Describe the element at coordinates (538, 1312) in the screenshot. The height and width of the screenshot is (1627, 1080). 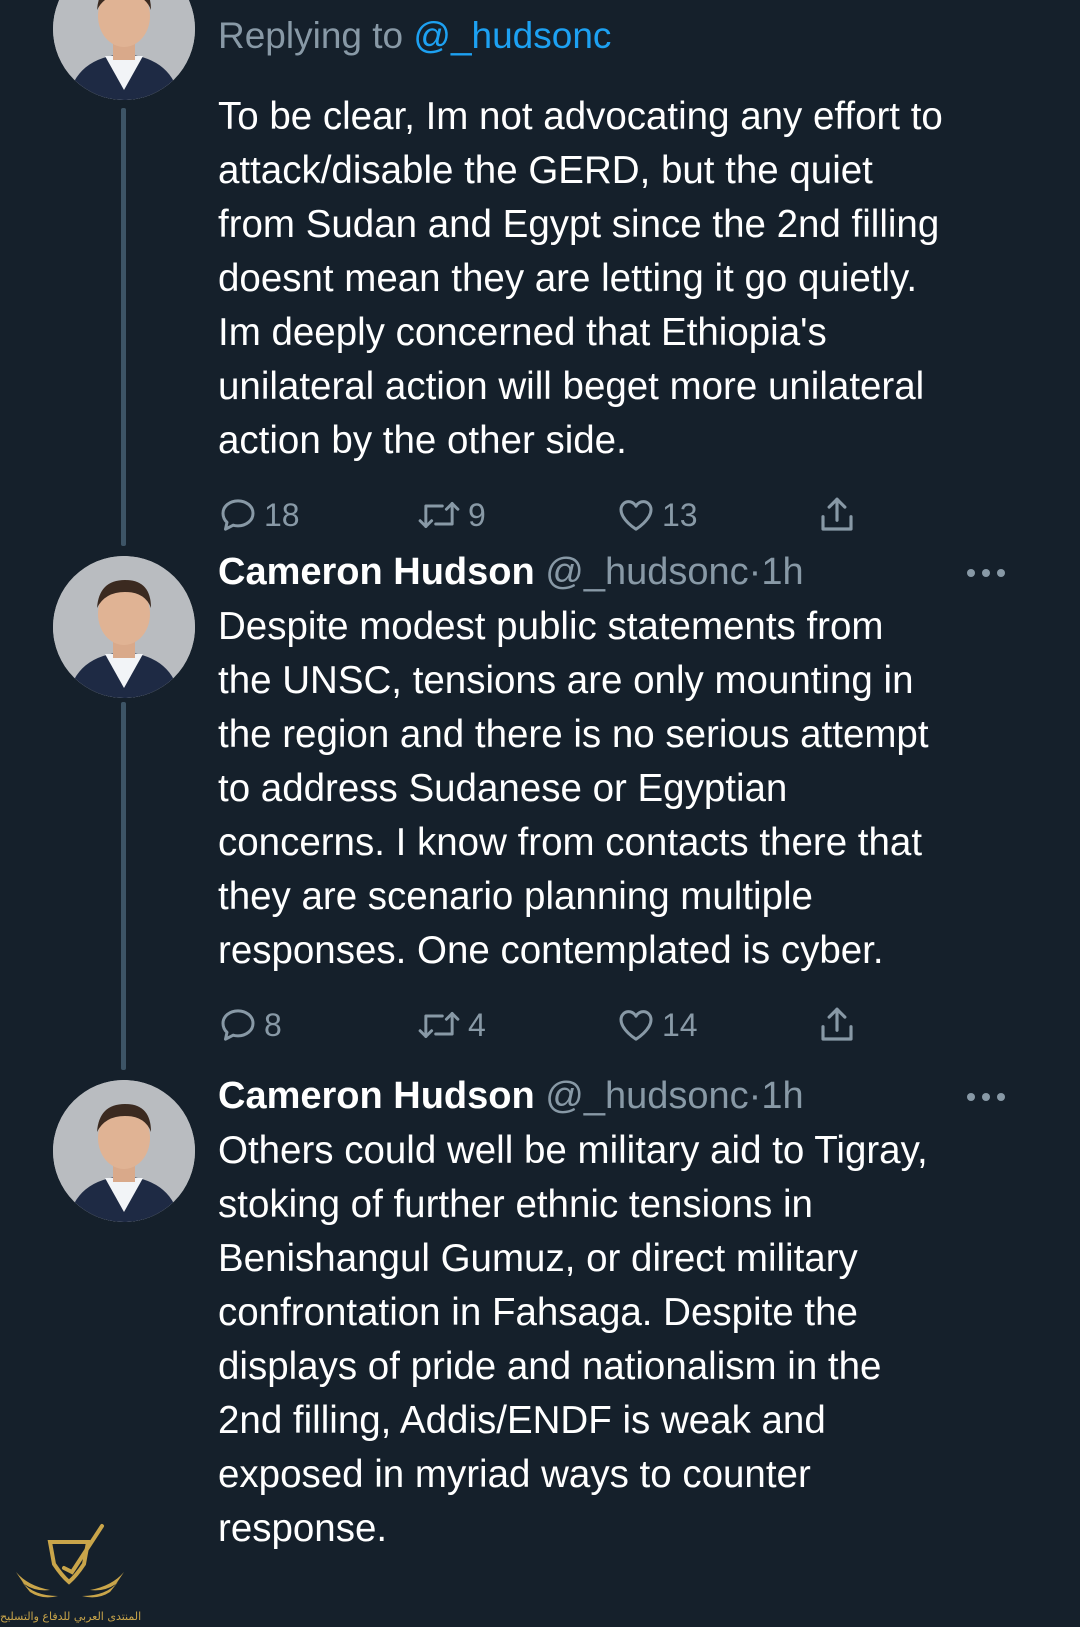
I see `tweet-text-line: confrontation in Fahsaga. Despite the` at that location.